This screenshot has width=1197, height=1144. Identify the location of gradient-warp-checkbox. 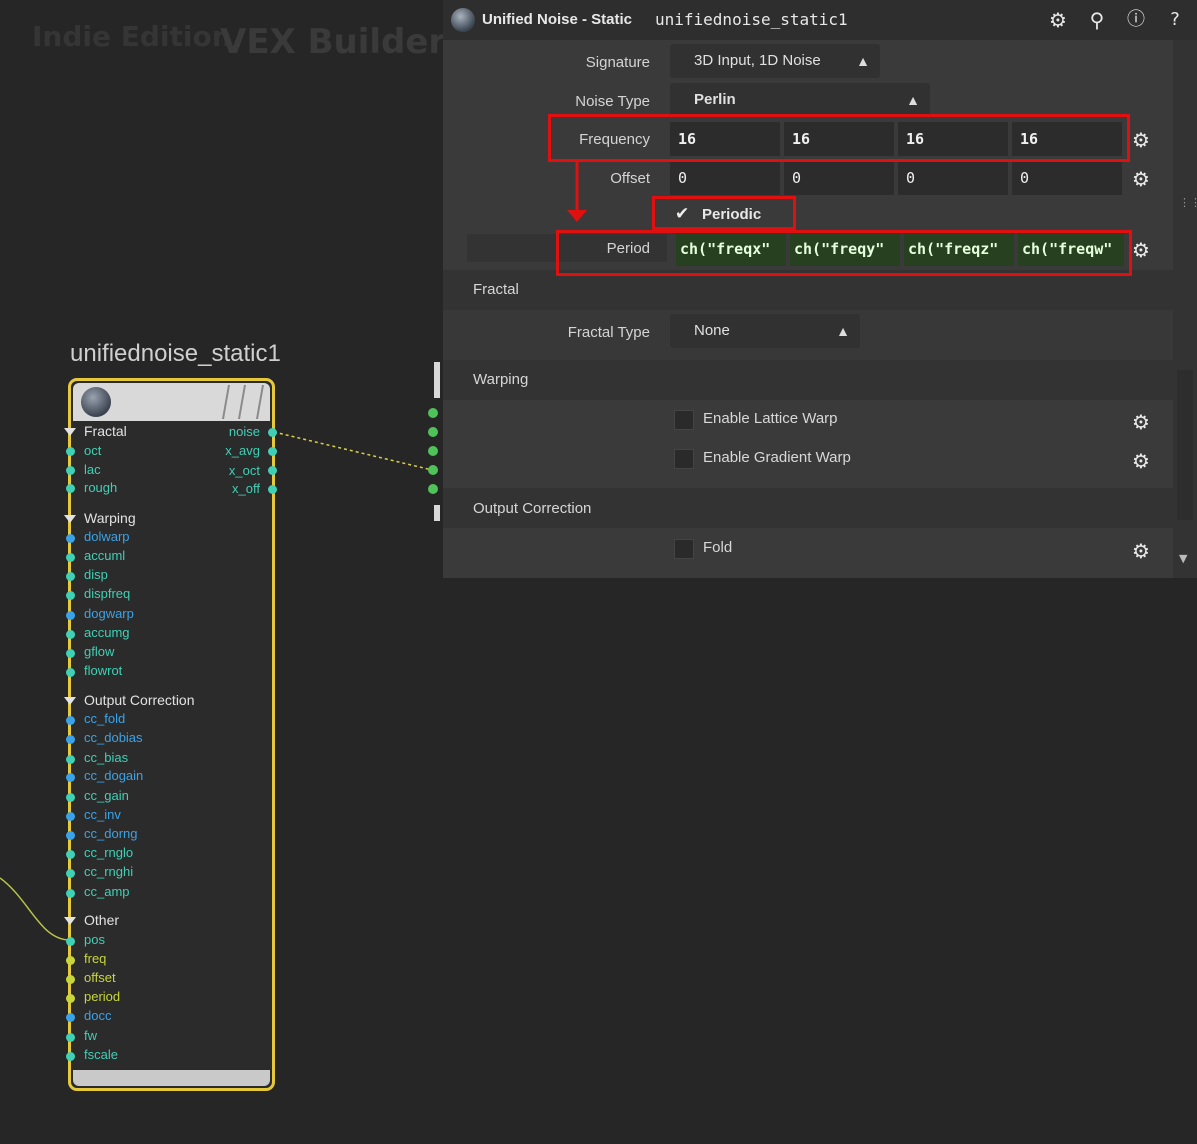
(684, 459).